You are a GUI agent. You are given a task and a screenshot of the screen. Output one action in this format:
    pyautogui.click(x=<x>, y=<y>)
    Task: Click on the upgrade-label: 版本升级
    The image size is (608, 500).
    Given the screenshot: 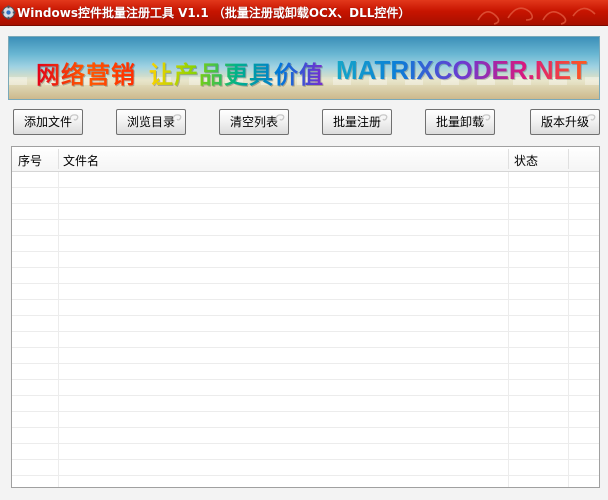 What is the action you would take?
    pyautogui.click(x=564, y=122)
    